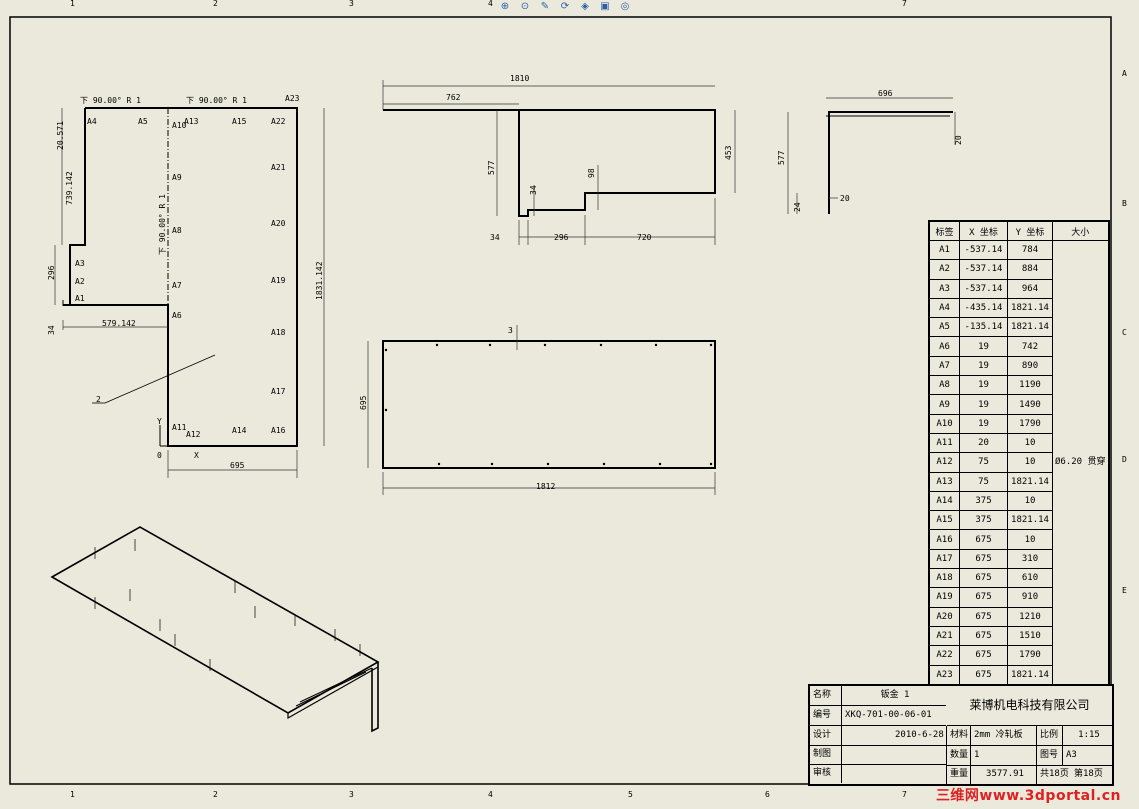  Describe the element at coordinates (944, 501) in the screenshot. I see `hole-tag-cell: A14` at that location.